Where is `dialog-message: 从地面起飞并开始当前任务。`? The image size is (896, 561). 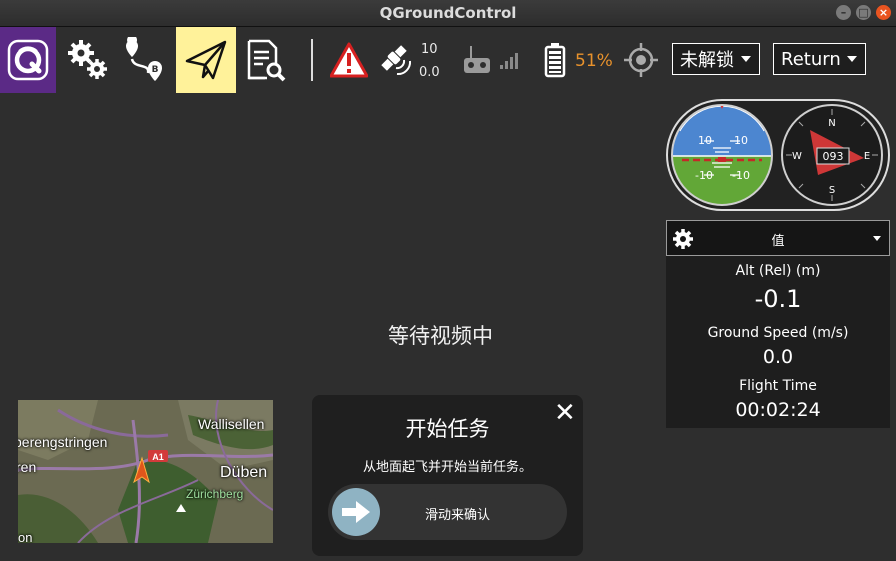 dialog-message: 从地面起飞并开始当前任务。 is located at coordinates (447, 467).